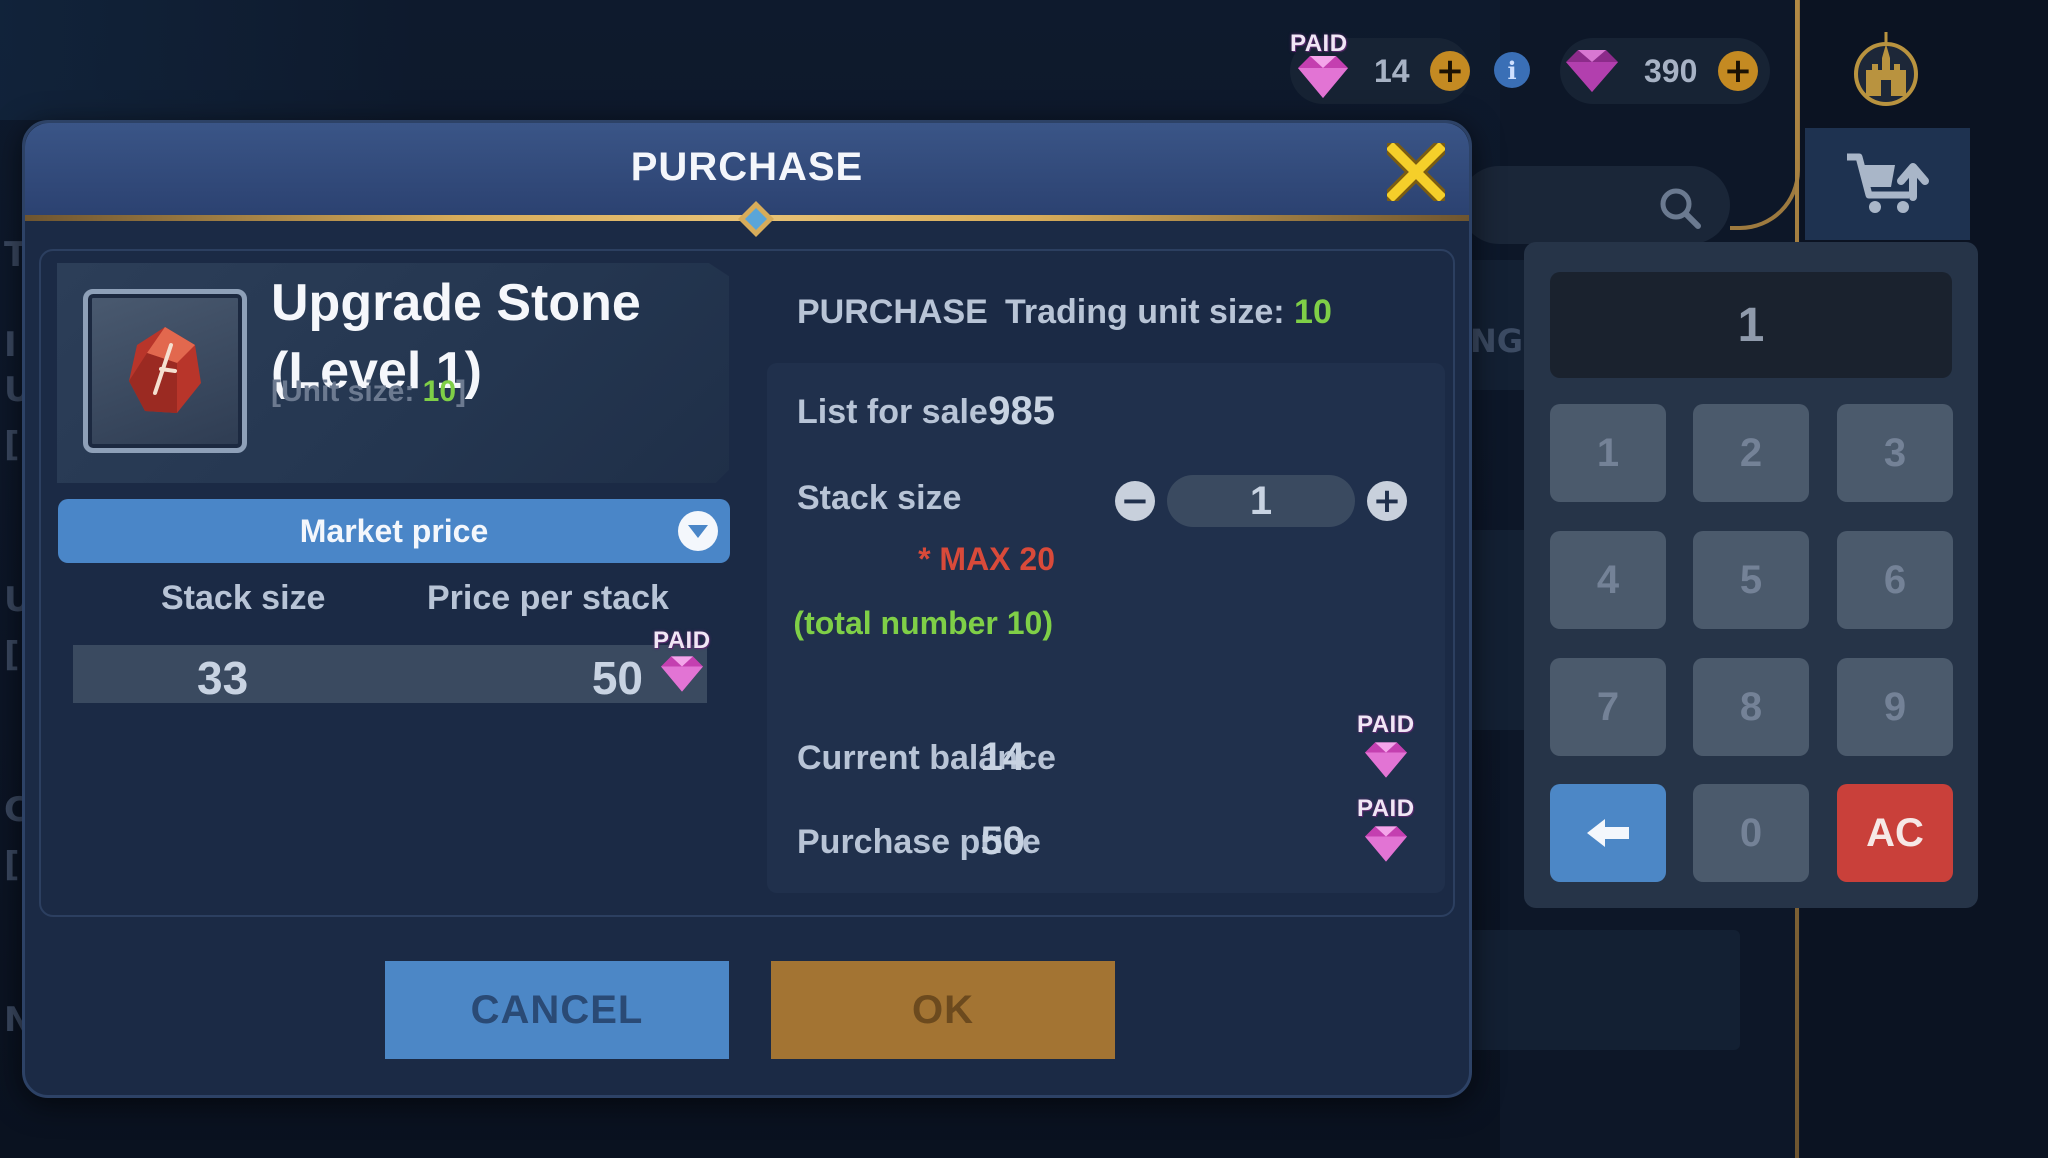 This screenshot has height=1158, width=2048. I want to click on numpad-key-8: 8, so click(1751, 707).